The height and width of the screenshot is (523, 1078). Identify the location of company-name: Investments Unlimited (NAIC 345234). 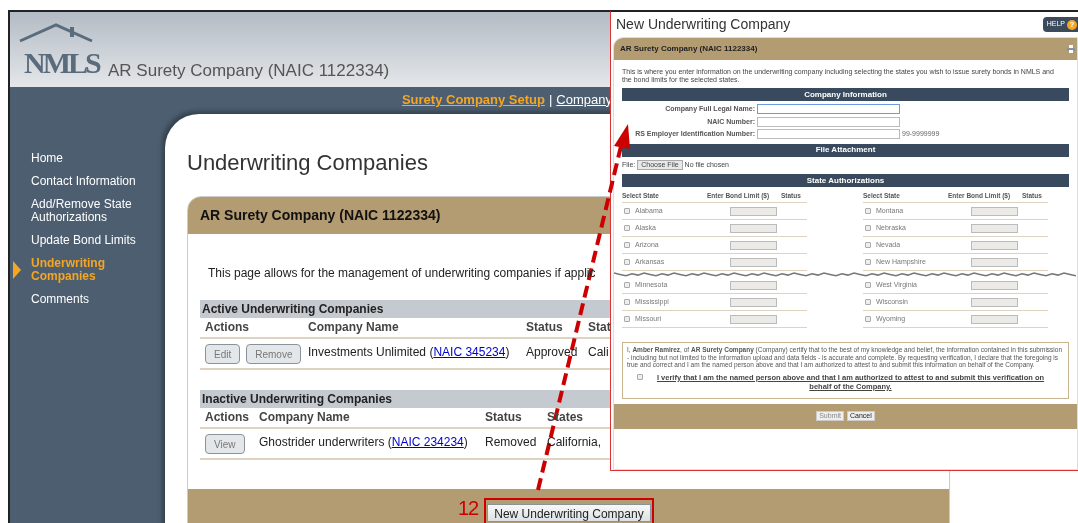
(409, 352).